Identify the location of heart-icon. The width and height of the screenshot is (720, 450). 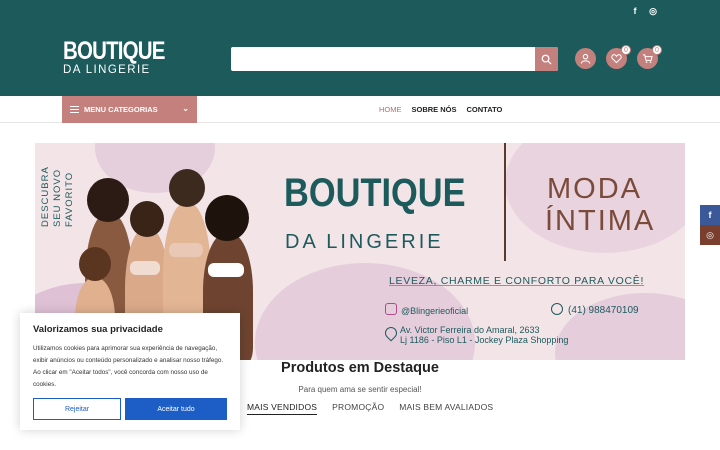
(616, 59).